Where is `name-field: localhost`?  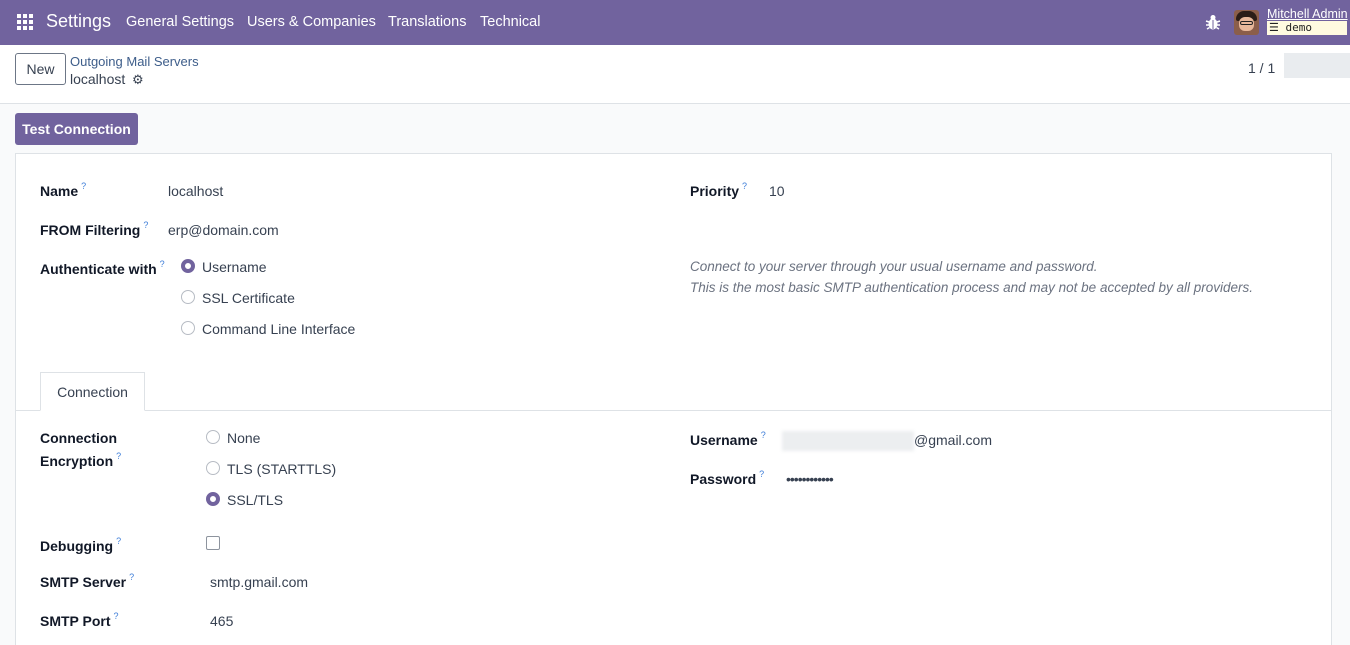
name-field: localhost is located at coordinates (195, 191).